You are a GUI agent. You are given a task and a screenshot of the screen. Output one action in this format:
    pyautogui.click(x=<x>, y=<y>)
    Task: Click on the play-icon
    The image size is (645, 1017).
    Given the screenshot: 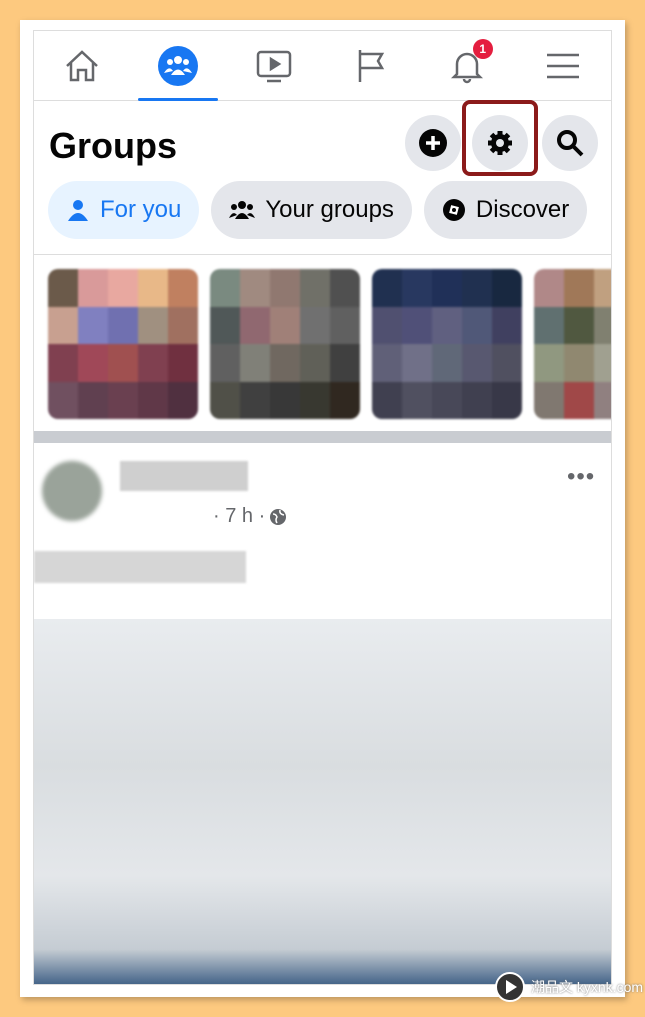 What is the action you would take?
    pyautogui.click(x=510, y=987)
    